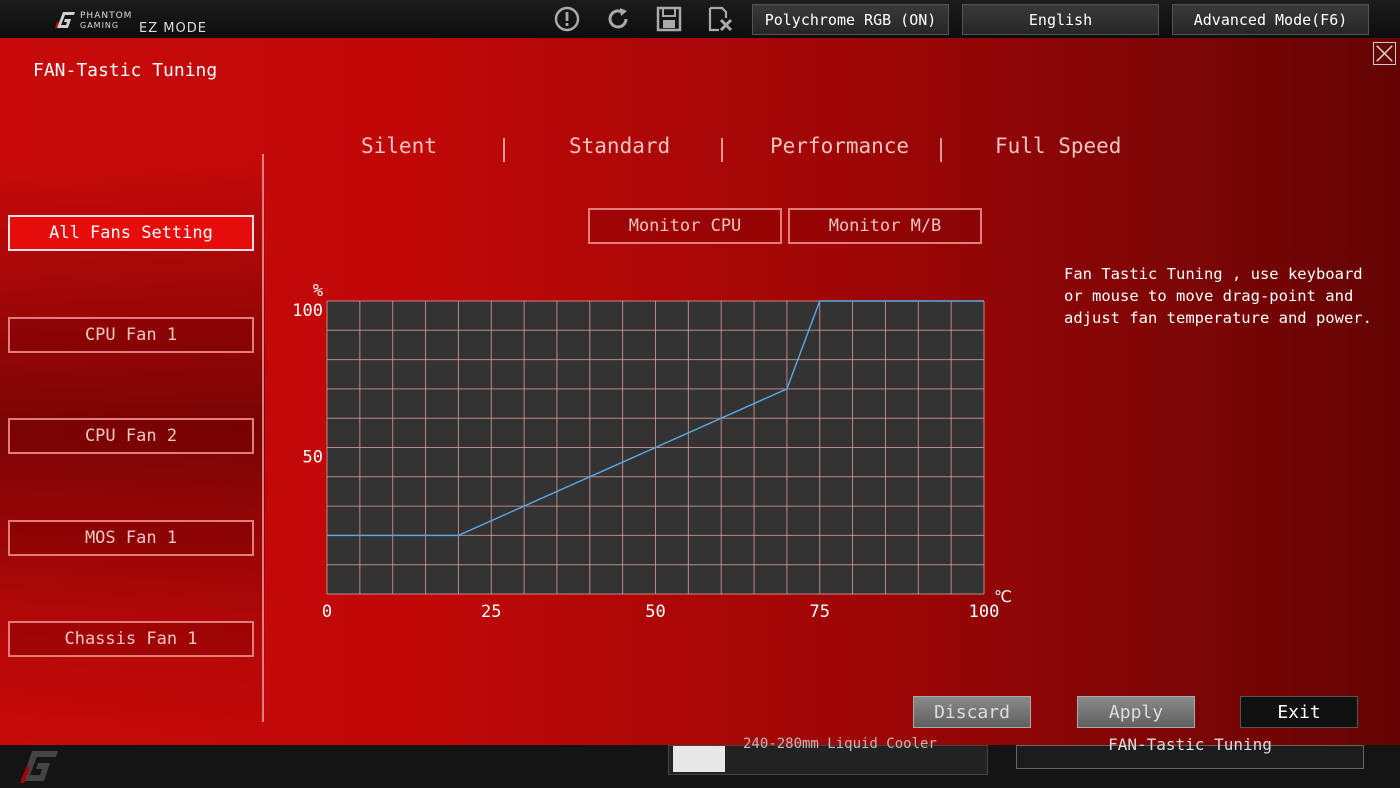  I want to click on fan-item-cpu-fan-1: CPU Fan 1, so click(131, 335).